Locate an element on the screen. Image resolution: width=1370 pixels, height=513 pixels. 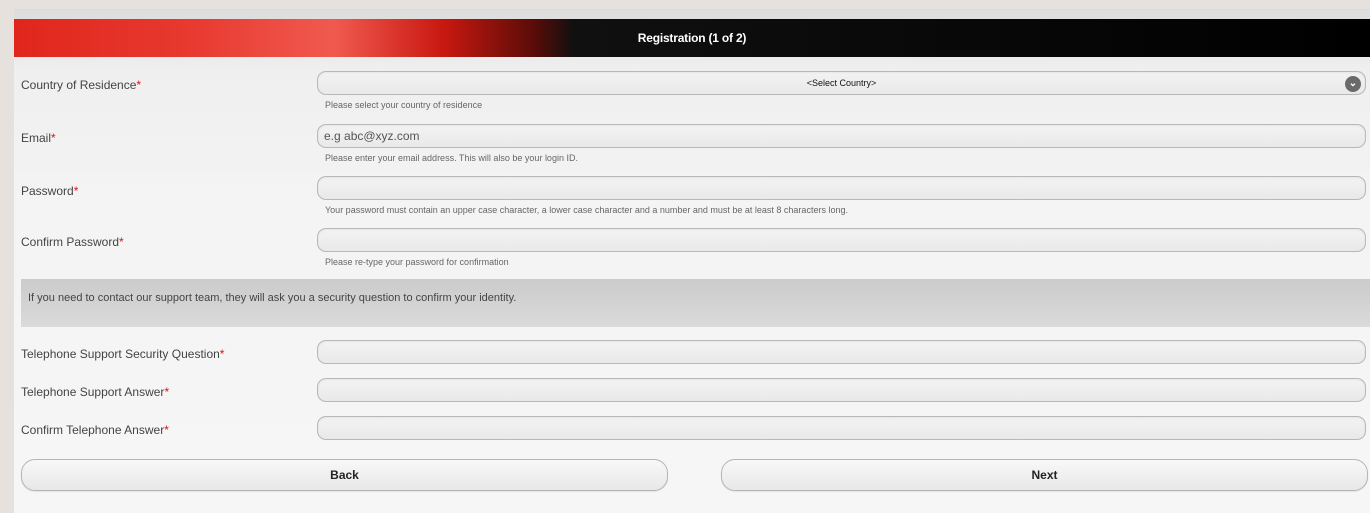
confirm-password-label-text: Confirm Password is located at coordinates (70, 242).